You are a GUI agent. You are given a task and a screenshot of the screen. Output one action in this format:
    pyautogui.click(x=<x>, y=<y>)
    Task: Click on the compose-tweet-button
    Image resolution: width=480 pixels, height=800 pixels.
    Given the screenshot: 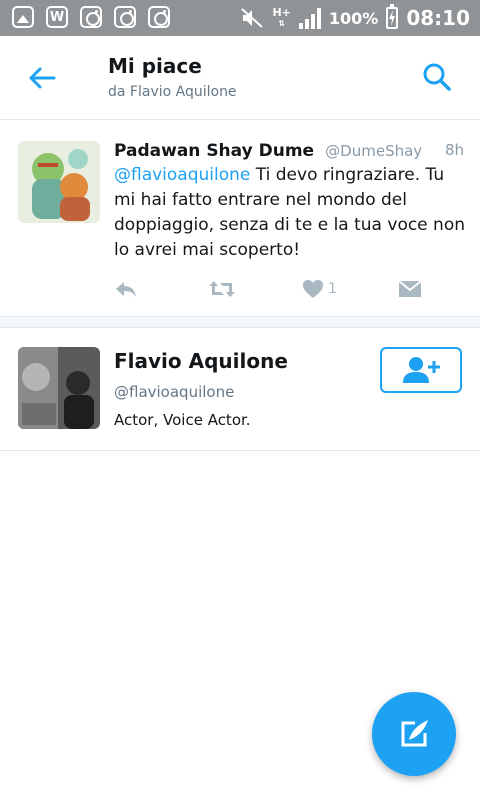 What is the action you would take?
    pyautogui.click(x=414, y=734)
    